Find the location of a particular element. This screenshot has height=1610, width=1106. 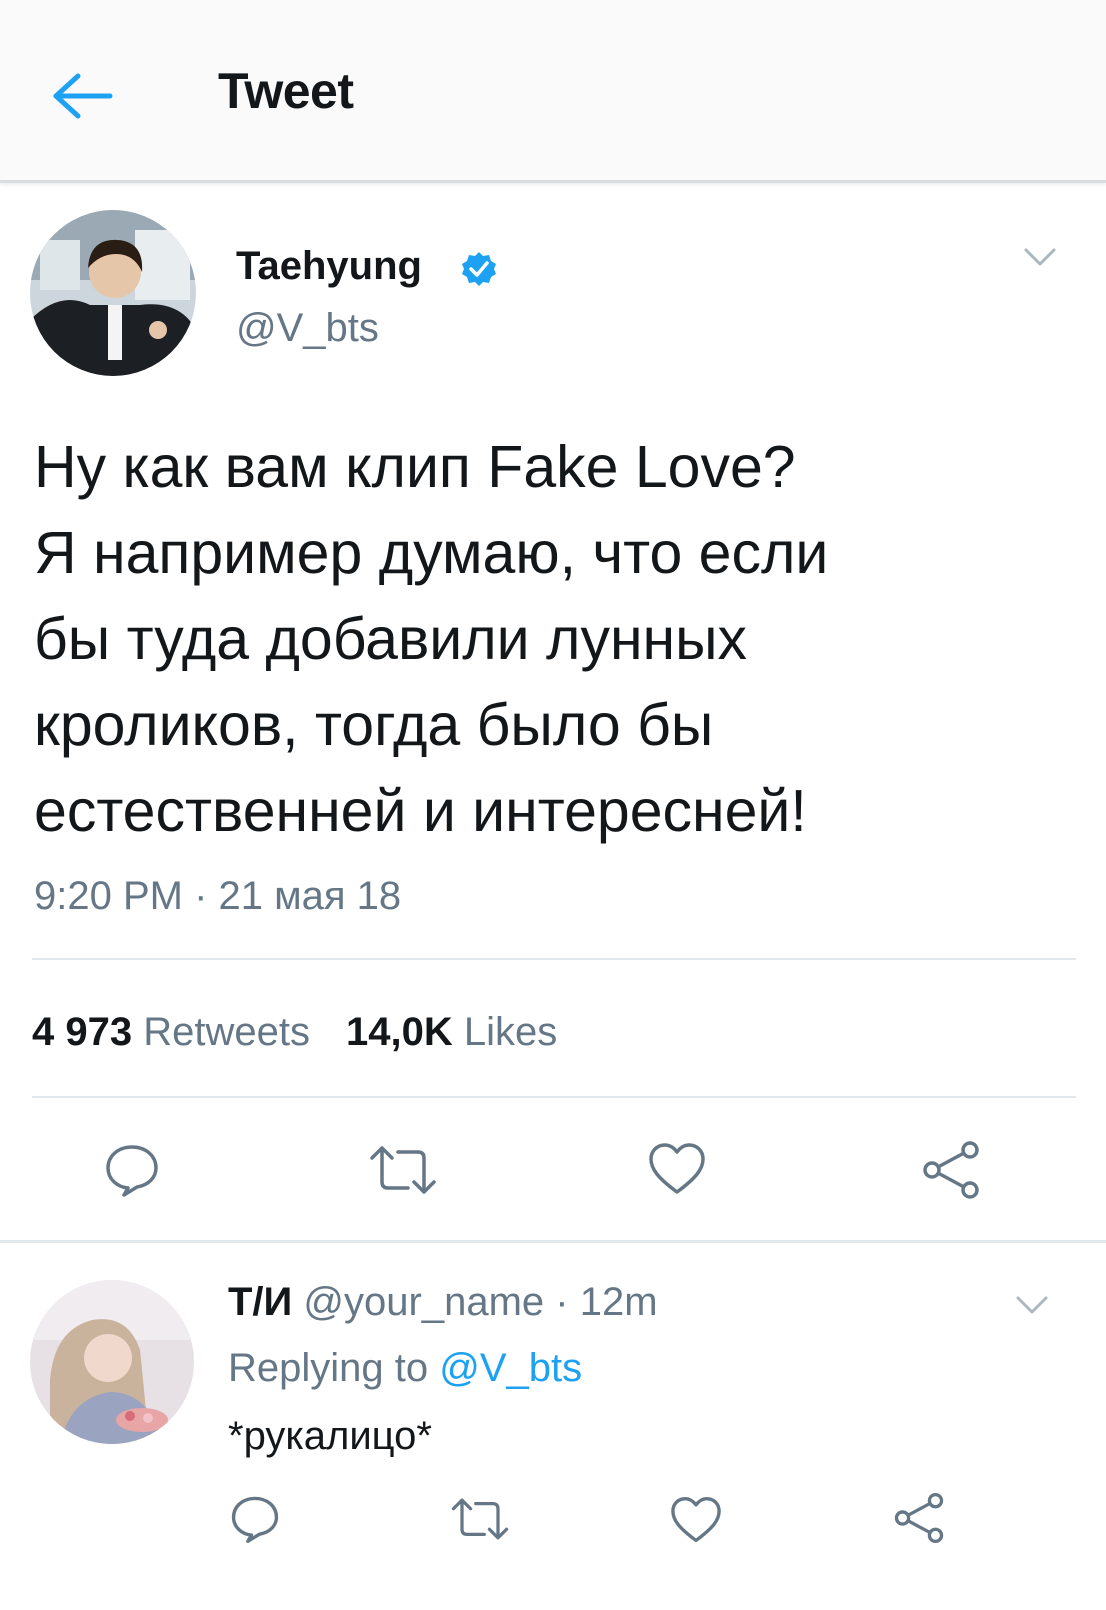

replying-to-mention: @V_bts is located at coordinates (510, 1368).